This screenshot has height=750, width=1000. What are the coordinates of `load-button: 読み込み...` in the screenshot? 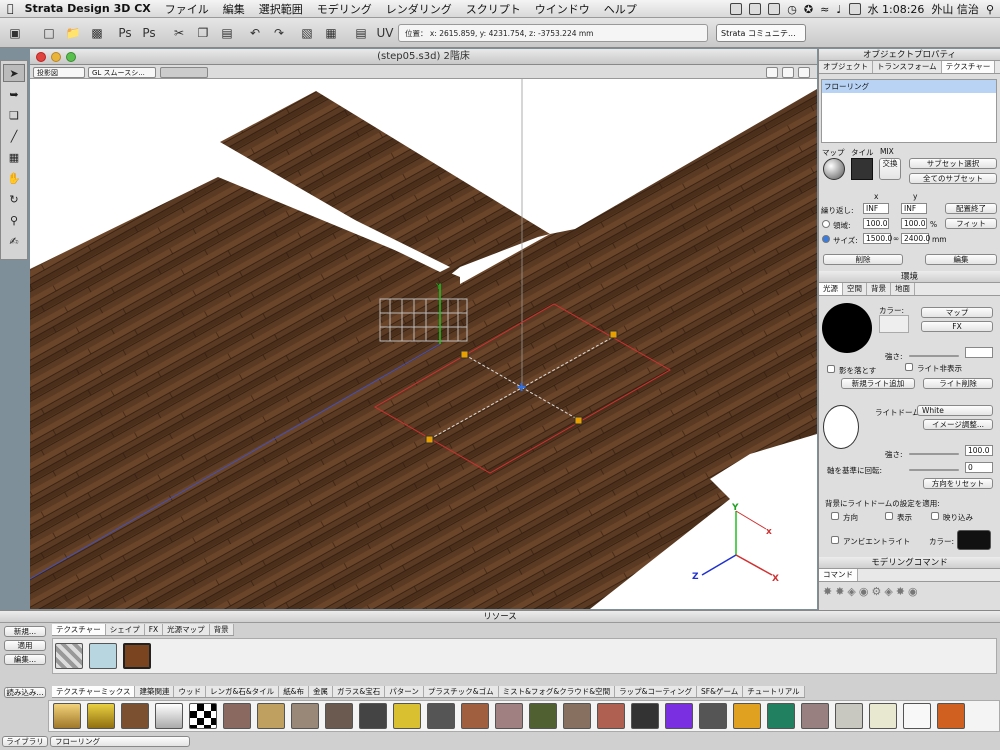 It's located at (25, 692).